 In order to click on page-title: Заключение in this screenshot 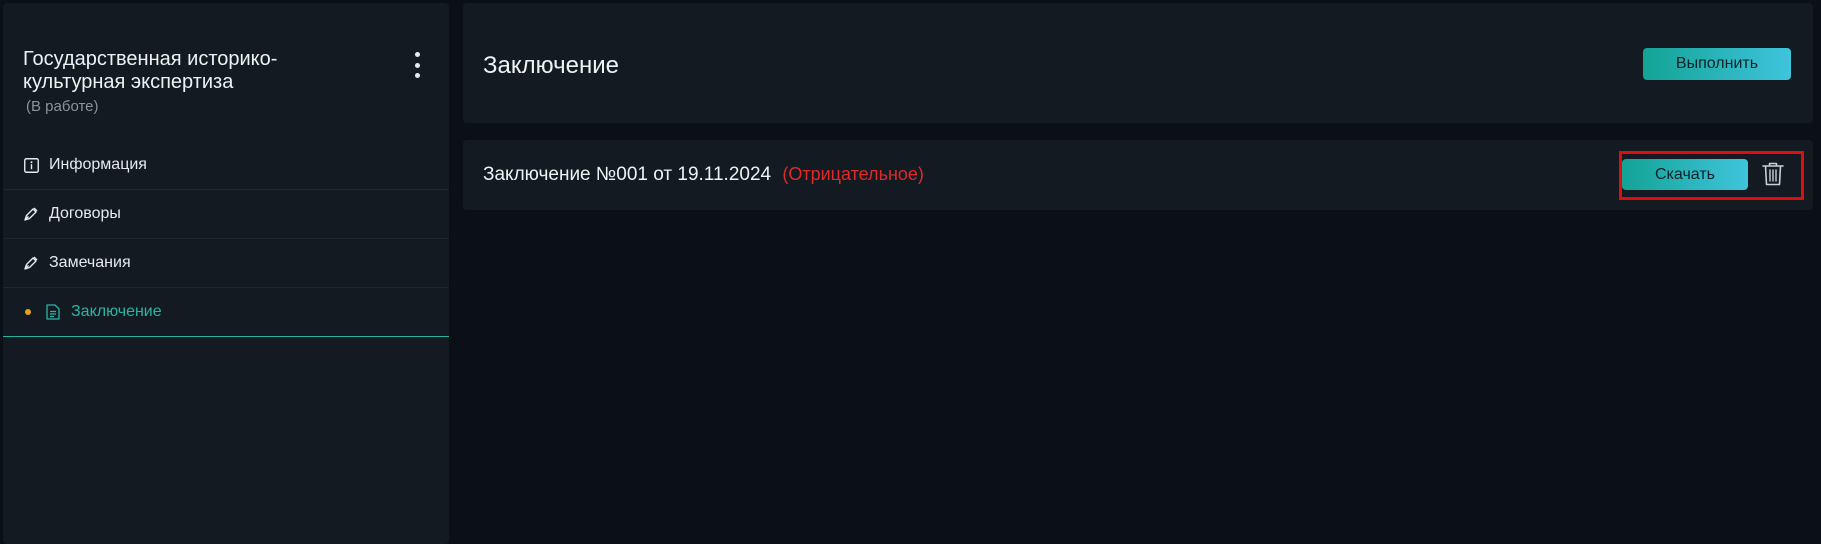, I will do `click(551, 65)`.